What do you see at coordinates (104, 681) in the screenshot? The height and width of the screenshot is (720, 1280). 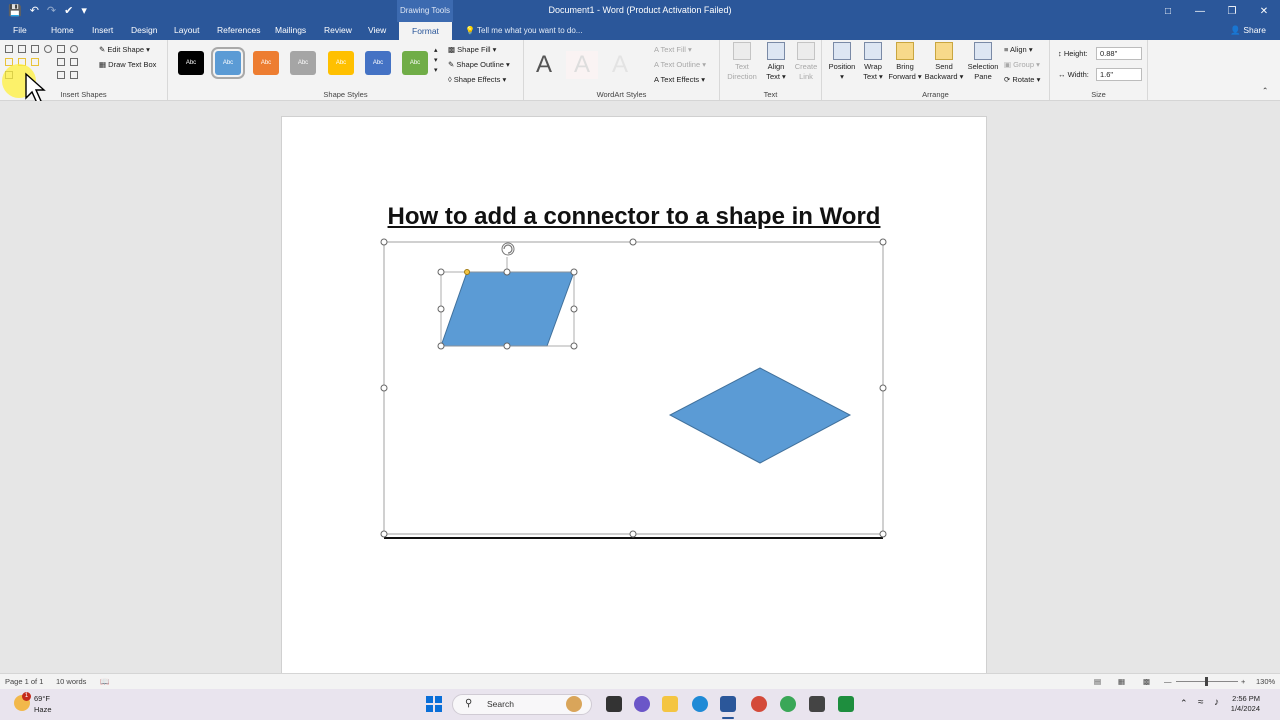 I see `proofing-icon: 📖` at bounding box center [104, 681].